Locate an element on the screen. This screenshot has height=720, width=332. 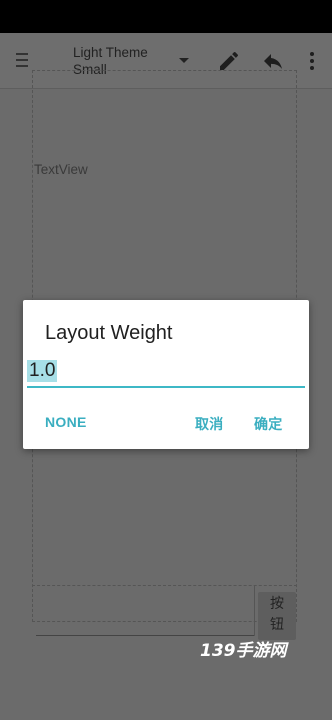
weight-input: 1.0 is located at coordinates (166, 373).